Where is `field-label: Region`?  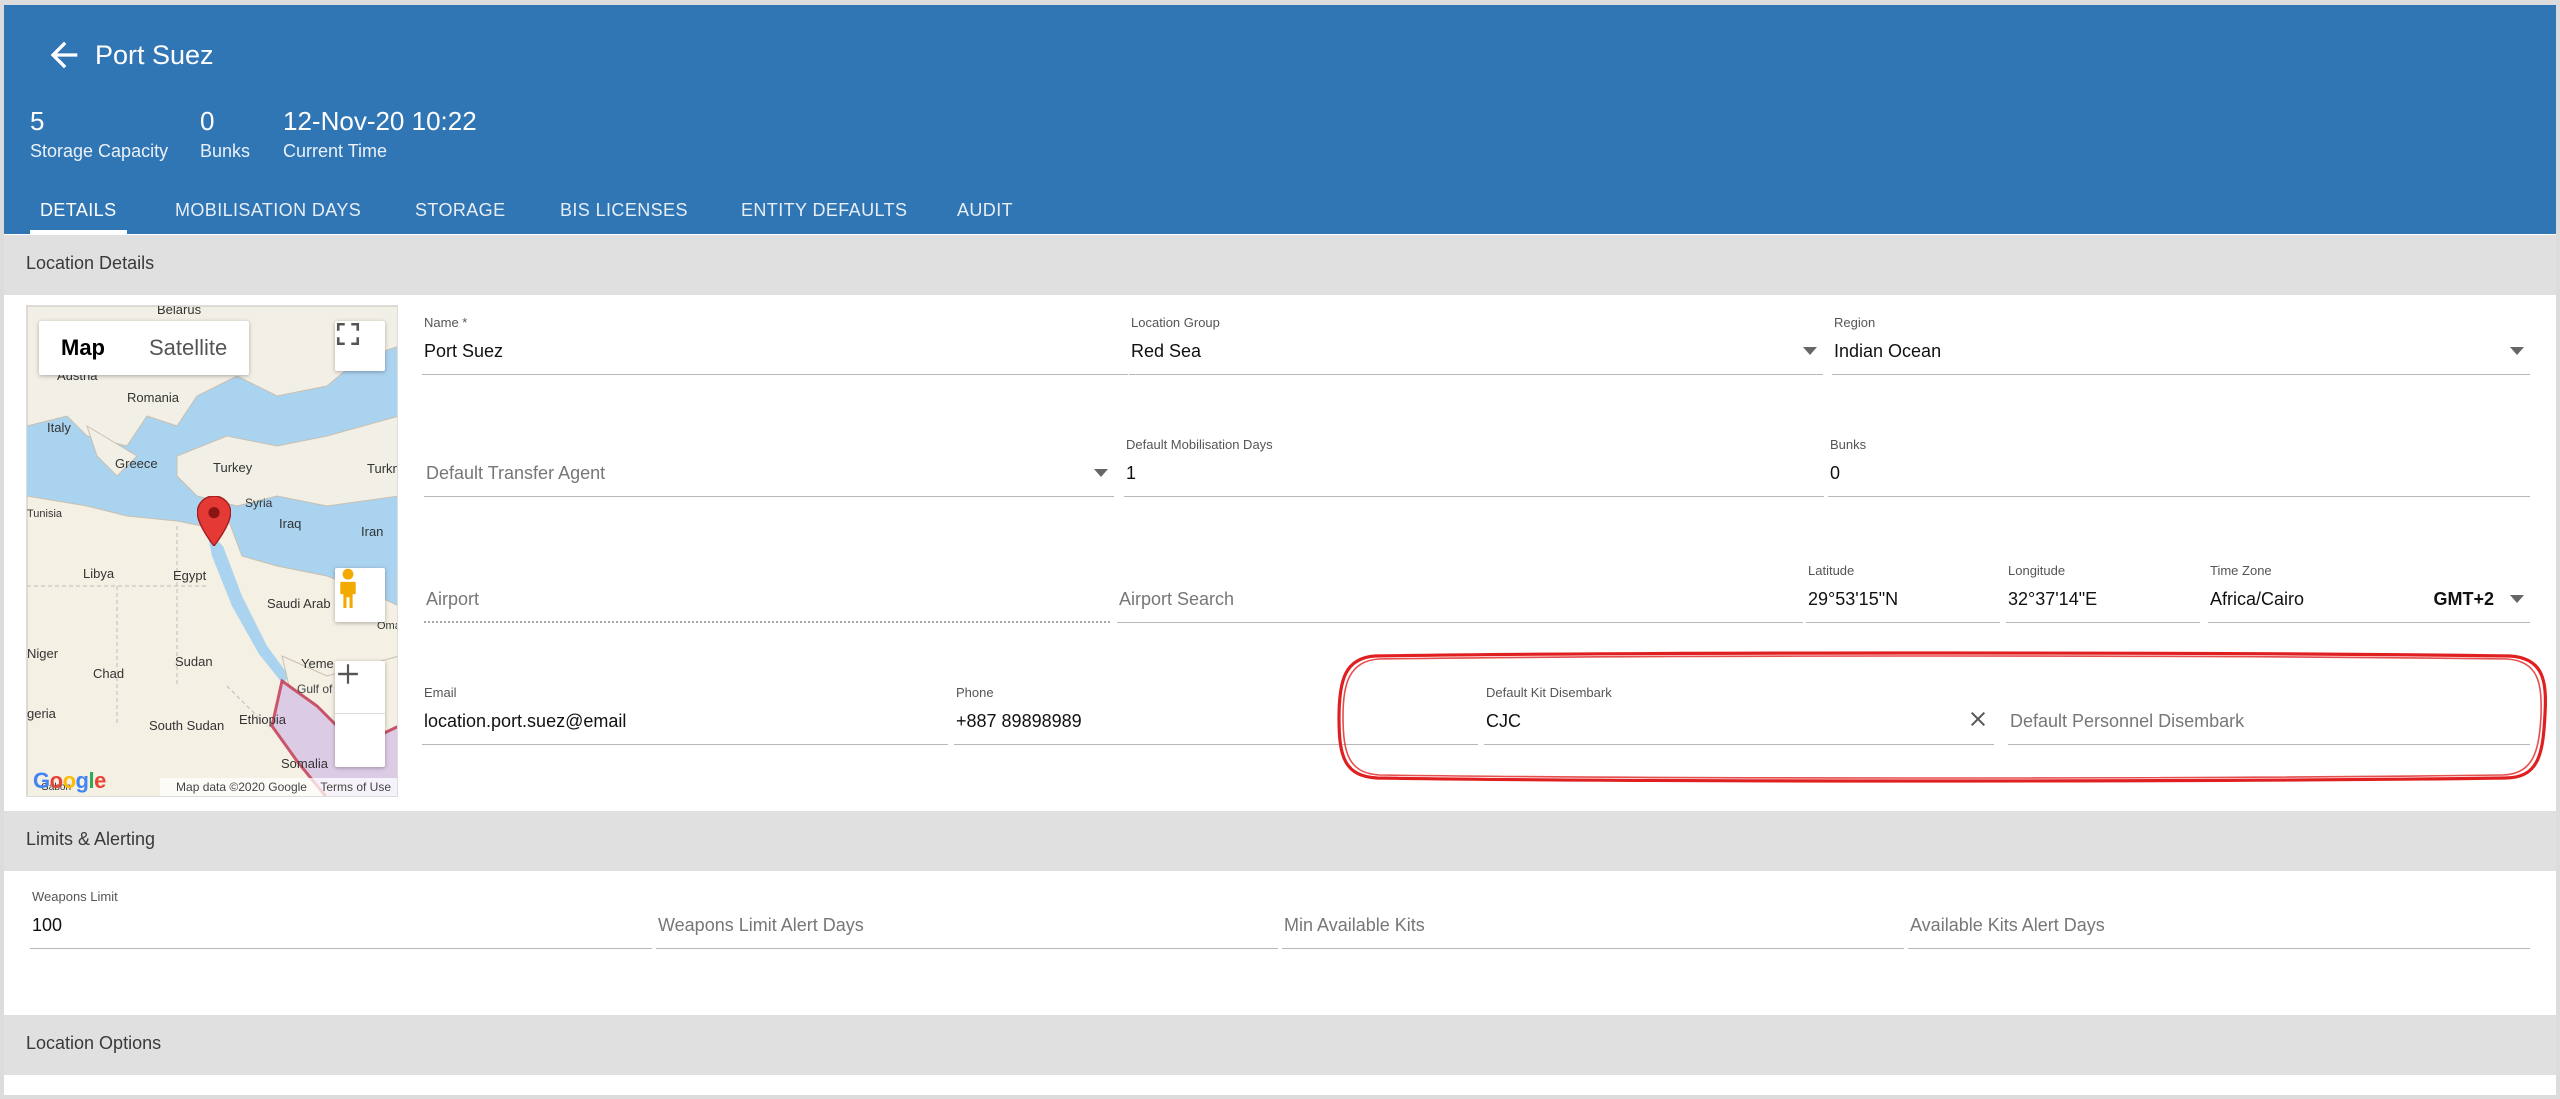
field-label: Region is located at coordinates (1855, 322).